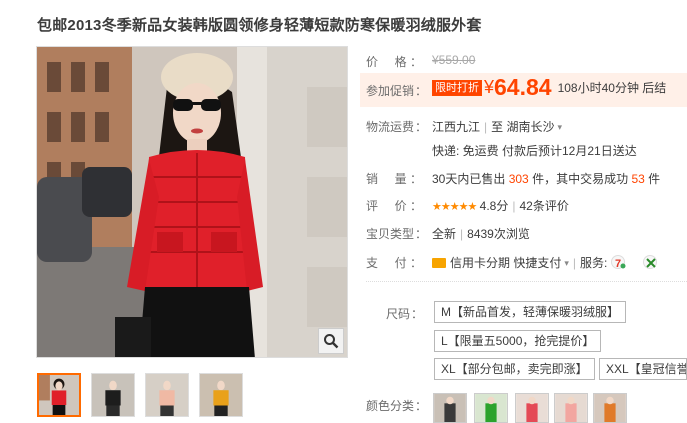 This screenshot has height=423, width=687. I want to click on sales-label: 销 量：, so click(394, 179).